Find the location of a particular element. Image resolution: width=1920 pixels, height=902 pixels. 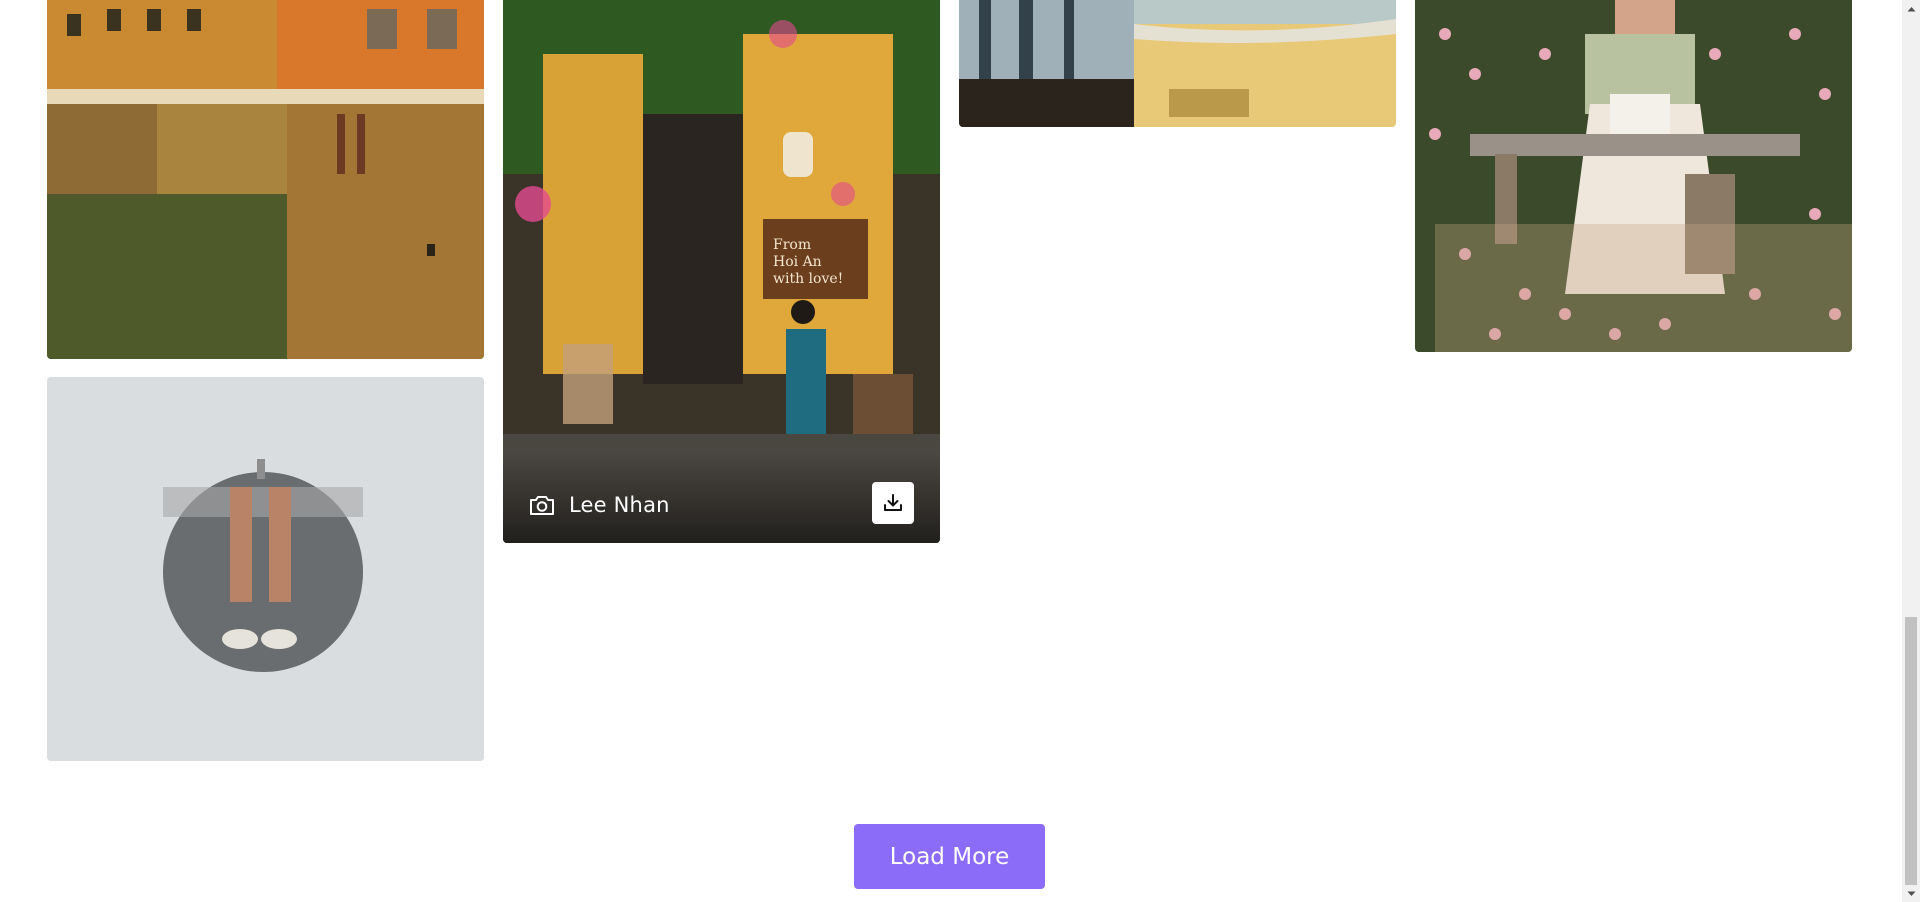

photo-beach-image is located at coordinates (1177, 63).